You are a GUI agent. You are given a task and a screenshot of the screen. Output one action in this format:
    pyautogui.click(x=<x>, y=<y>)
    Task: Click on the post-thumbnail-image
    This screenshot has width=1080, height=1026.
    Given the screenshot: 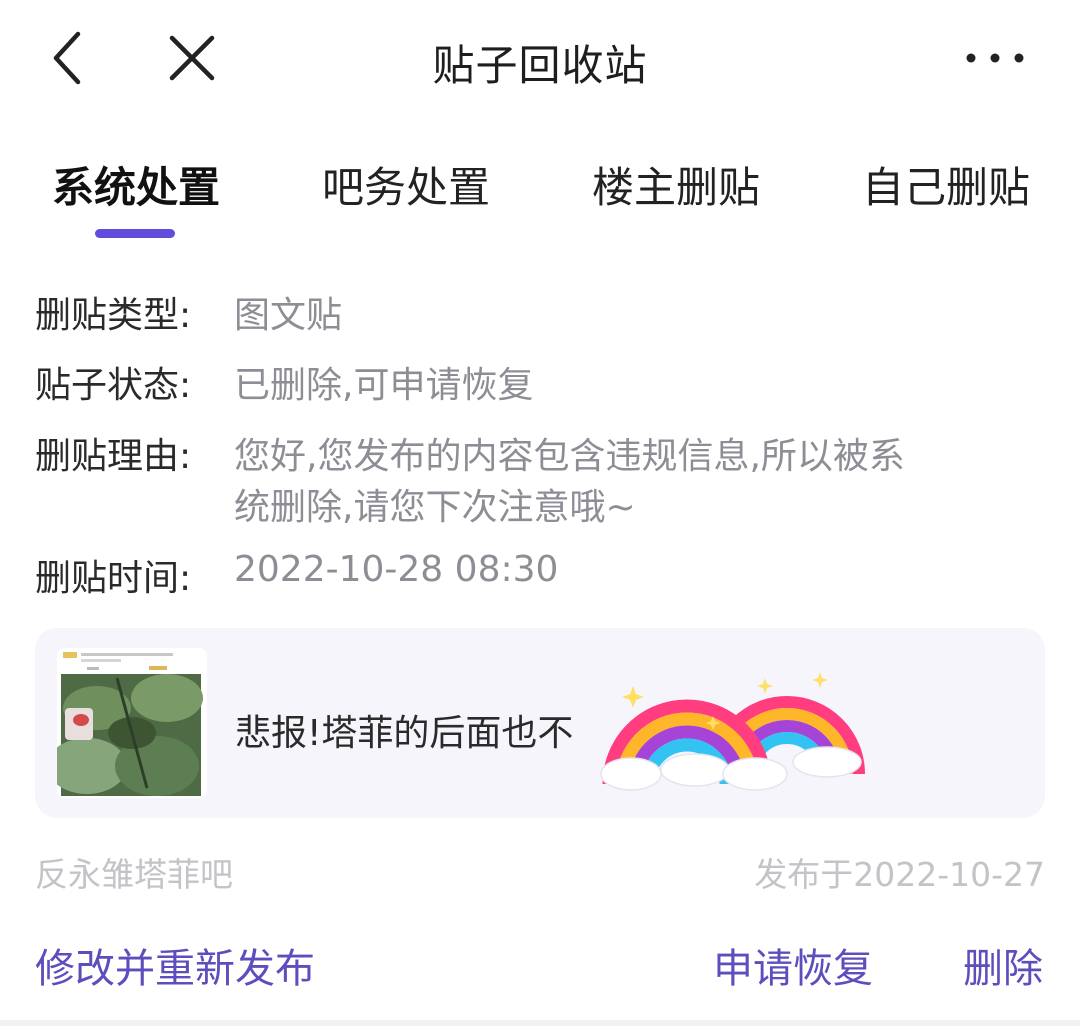 What is the action you would take?
    pyautogui.click(x=132, y=723)
    